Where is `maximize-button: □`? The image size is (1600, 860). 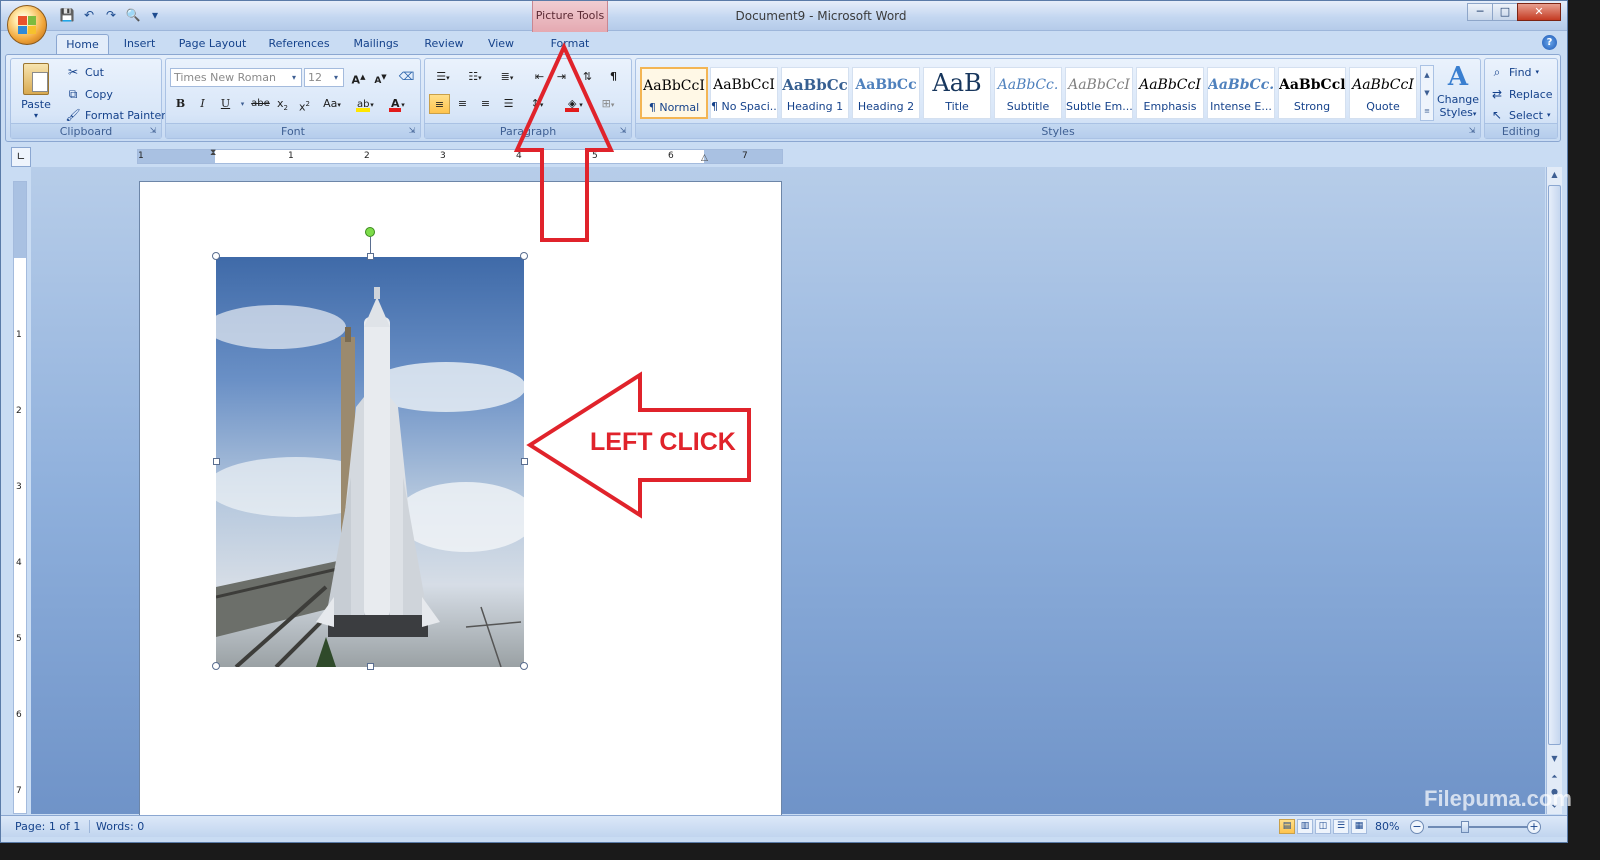 maximize-button: □ is located at coordinates (1505, 12).